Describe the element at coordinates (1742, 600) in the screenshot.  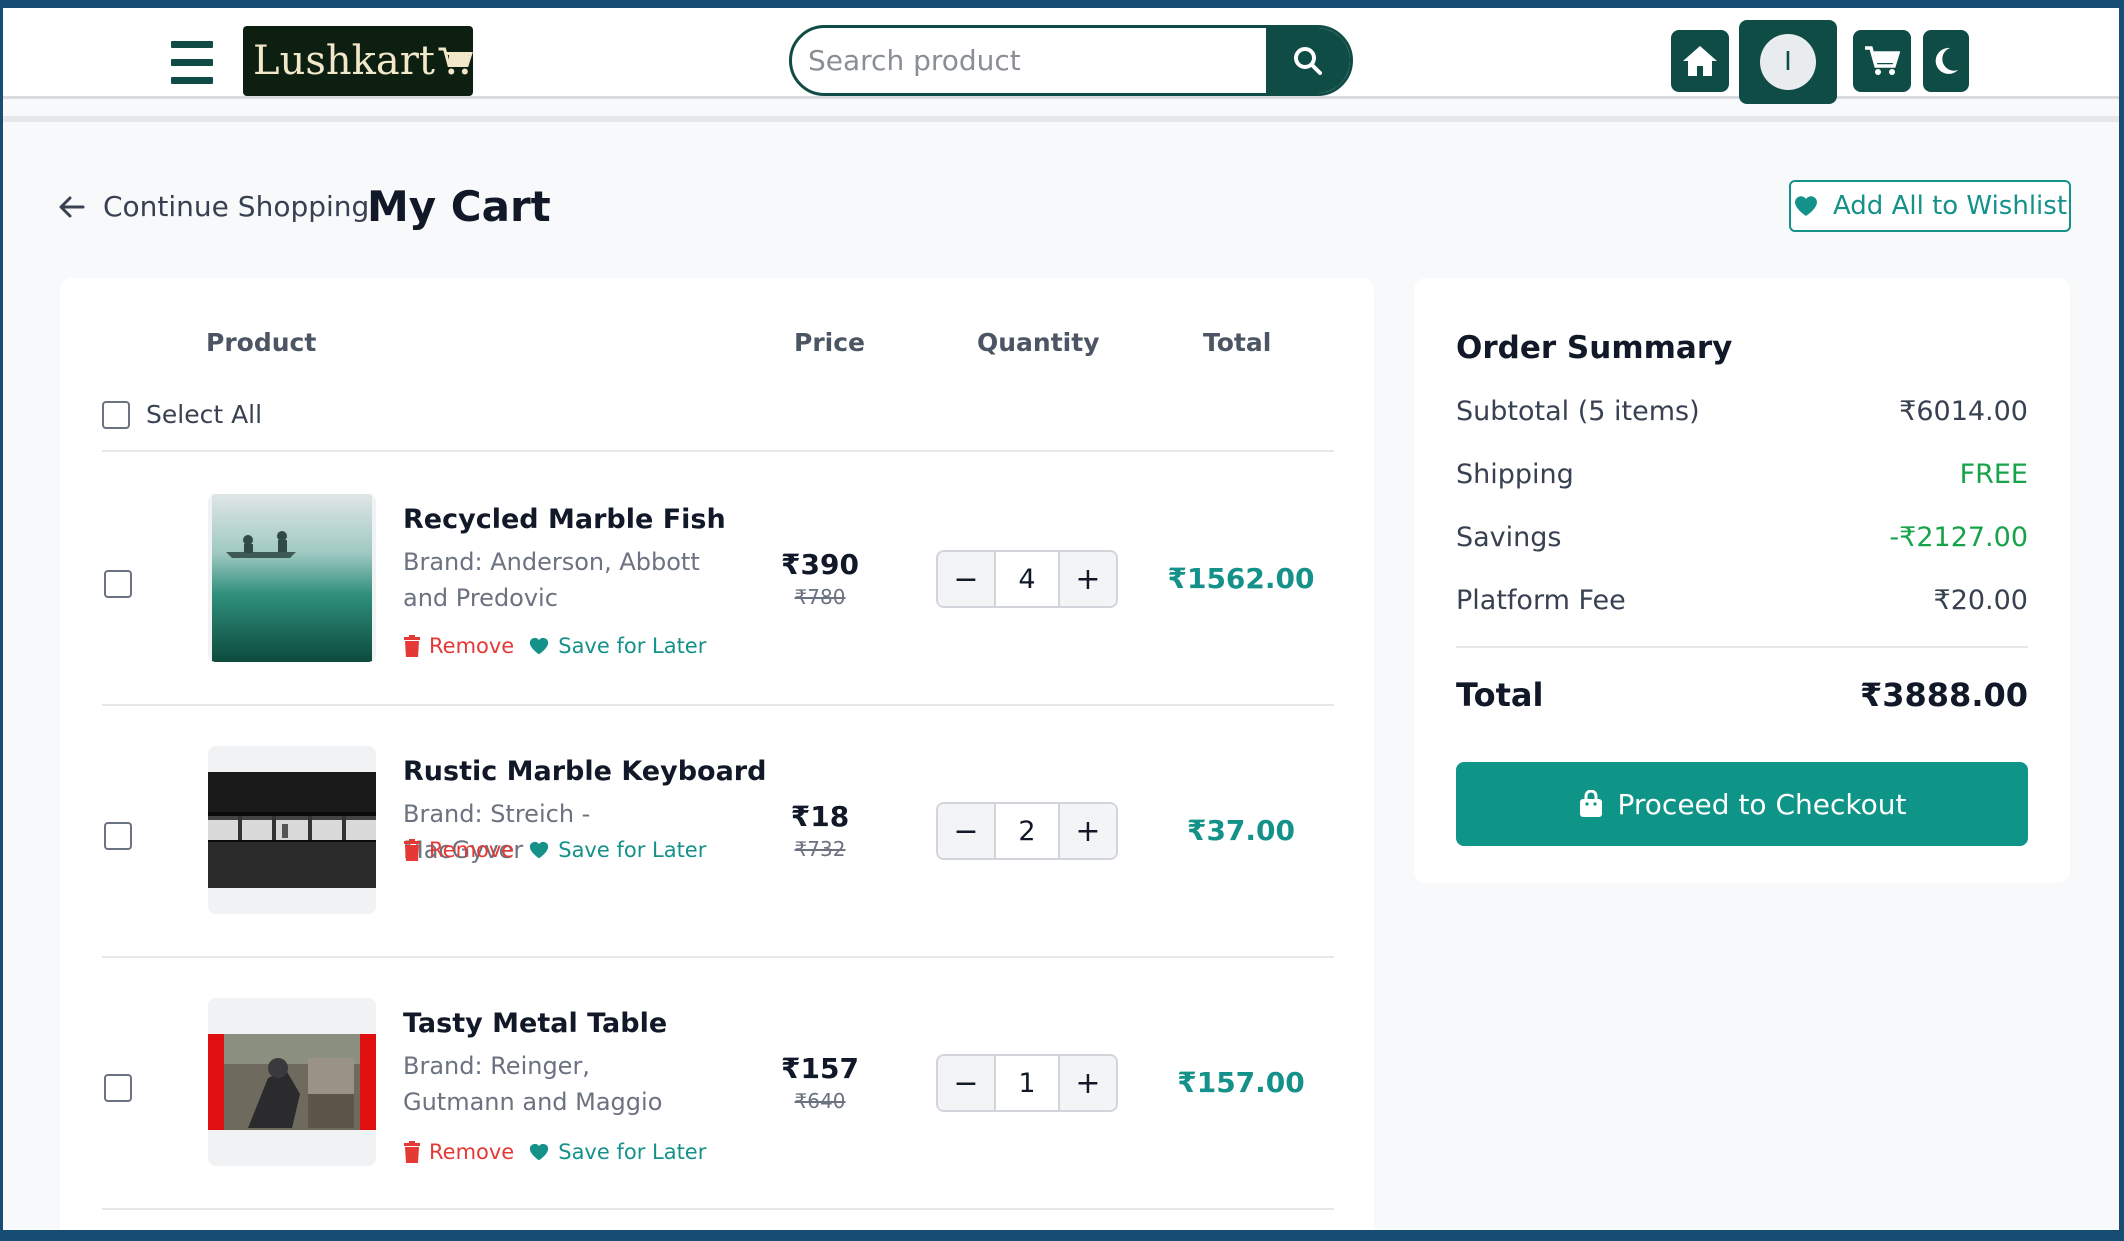
I see `platform-fee-row: Platform Fee ₹20.00` at that location.